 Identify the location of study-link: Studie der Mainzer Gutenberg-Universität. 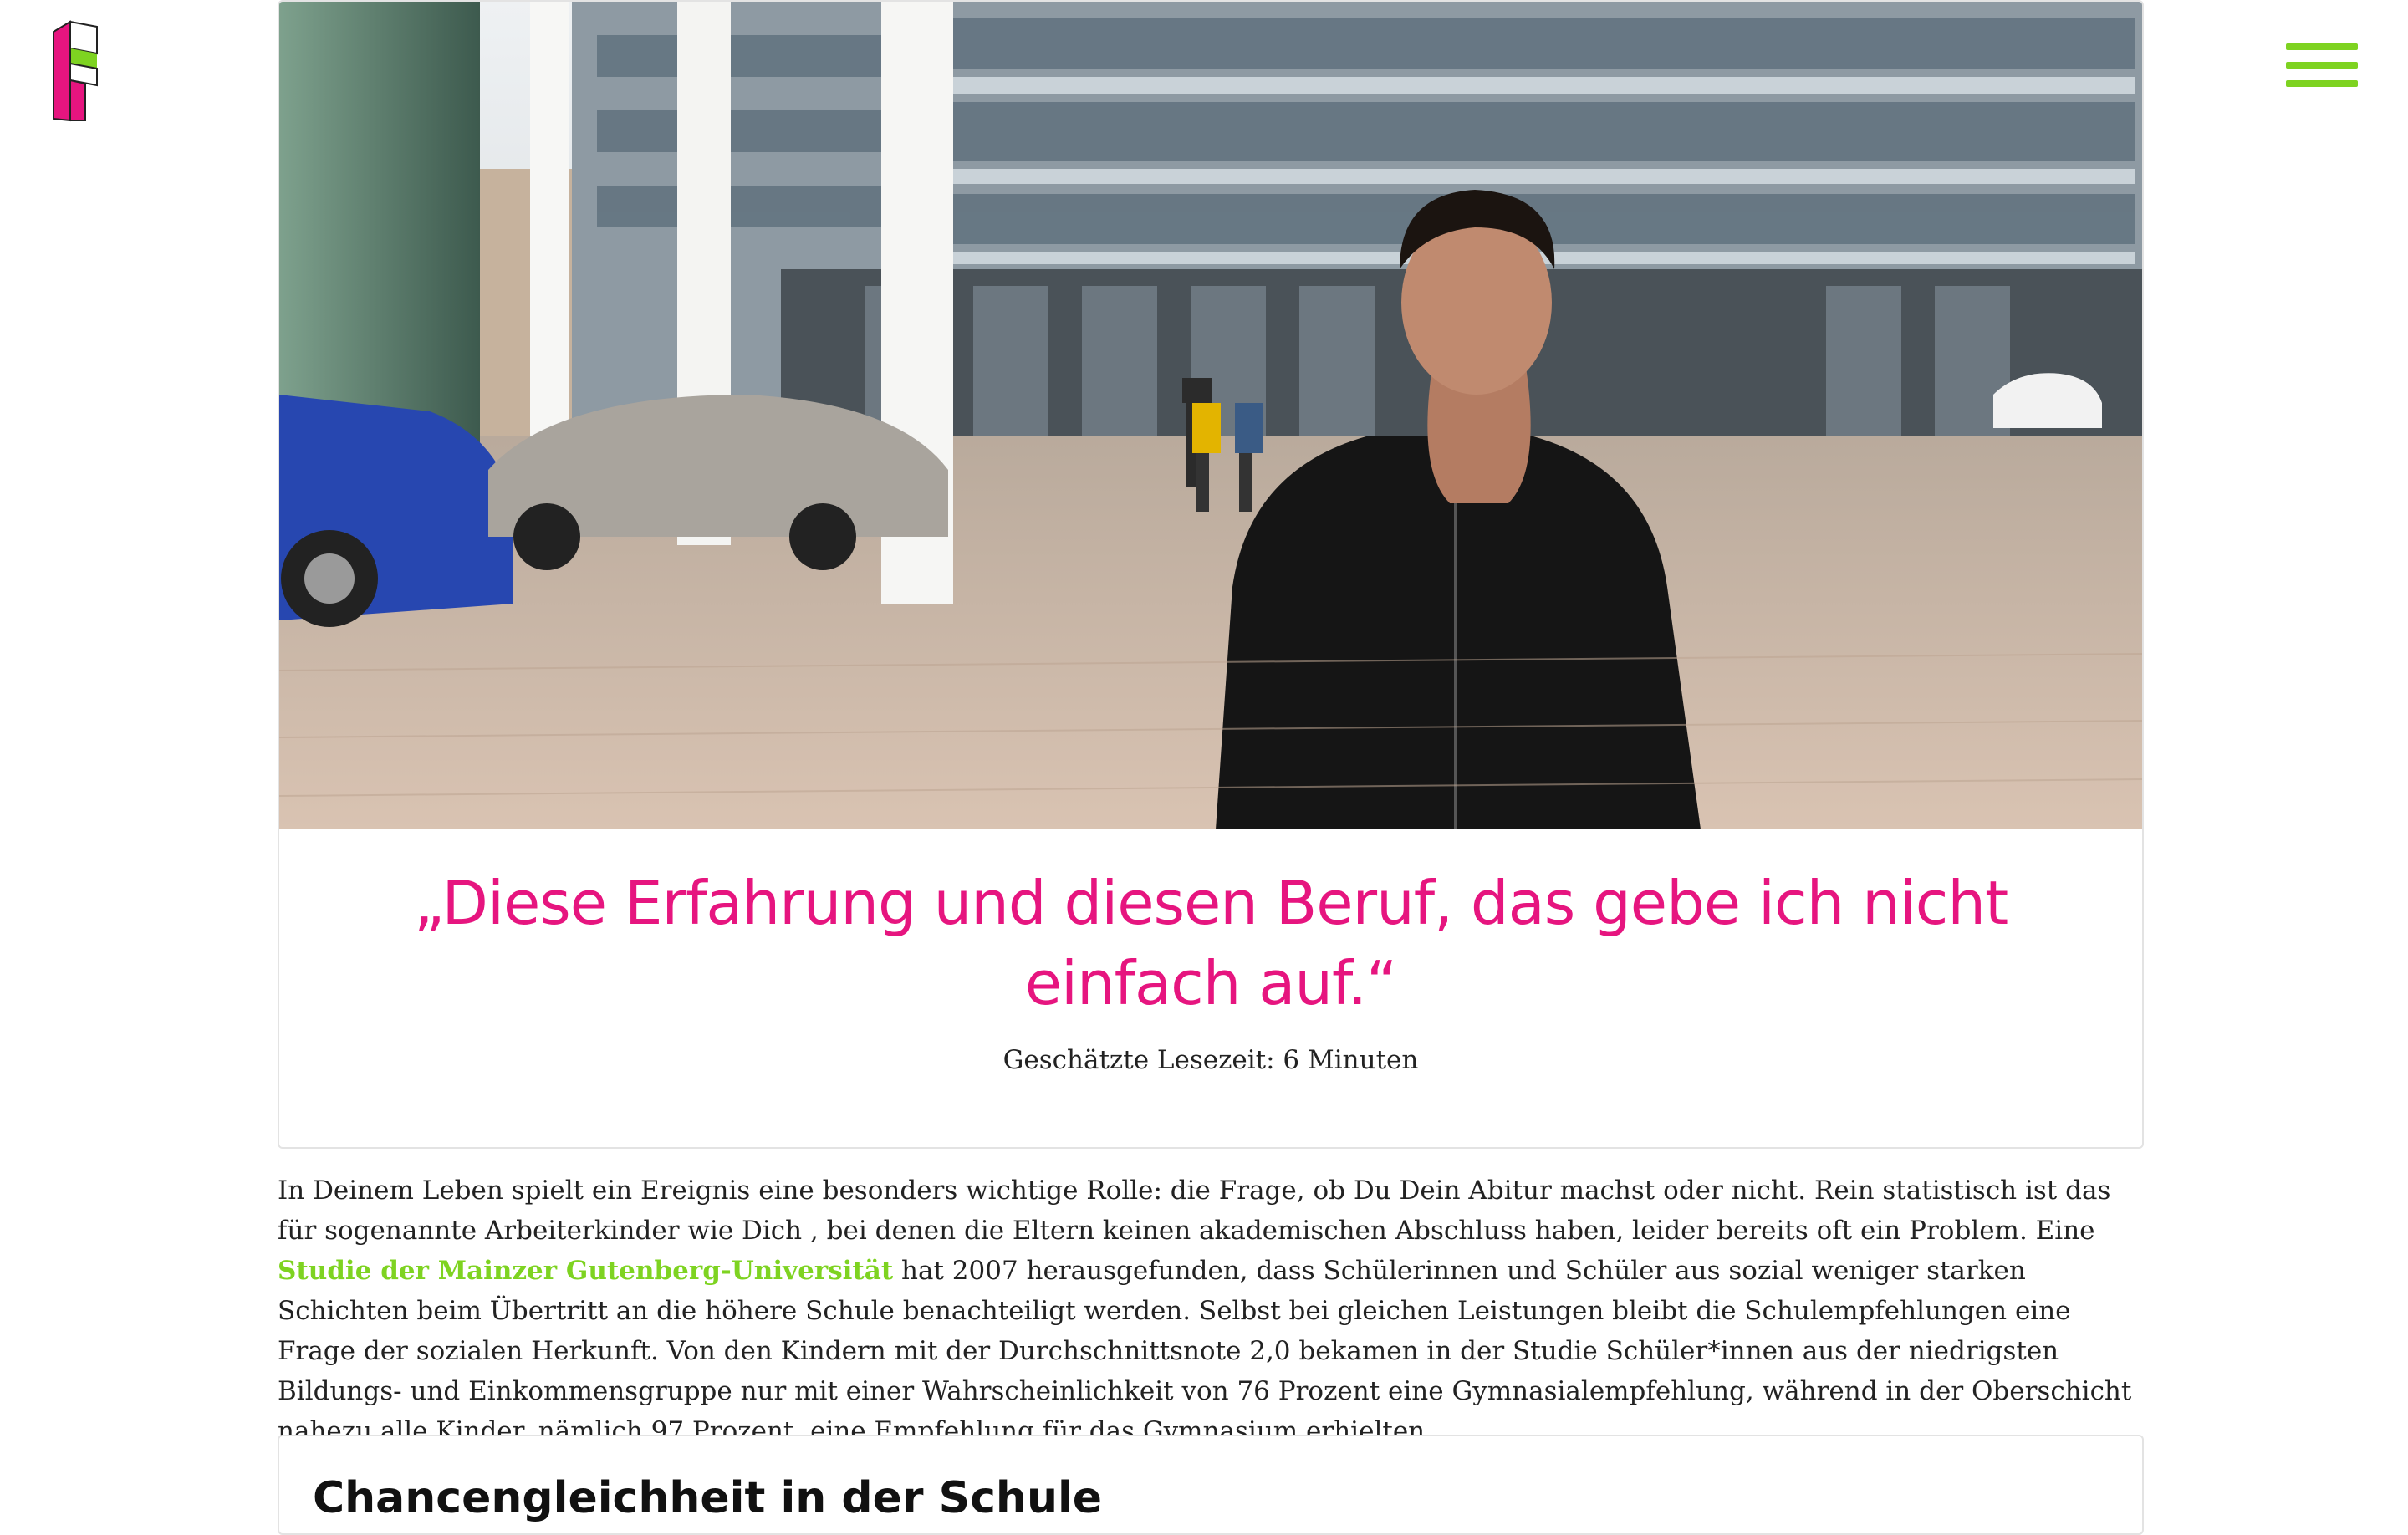
(586, 1271).